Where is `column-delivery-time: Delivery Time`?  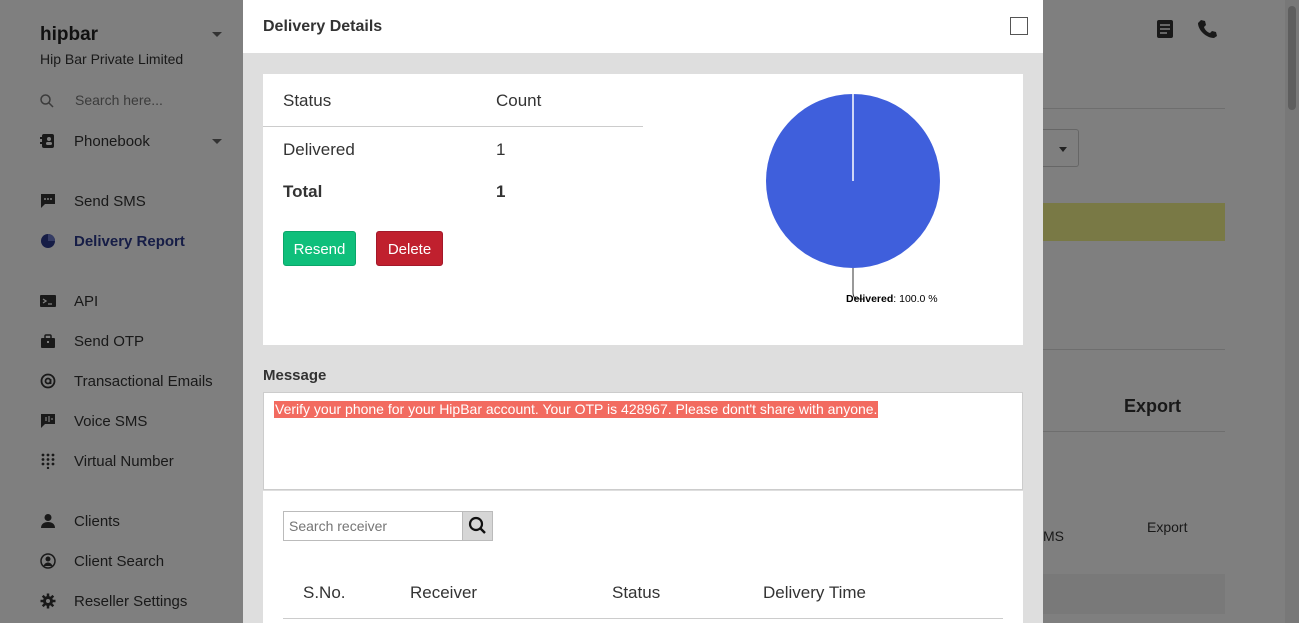
column-delivery-time: Delivery Time is located at coordinates (814, 592).